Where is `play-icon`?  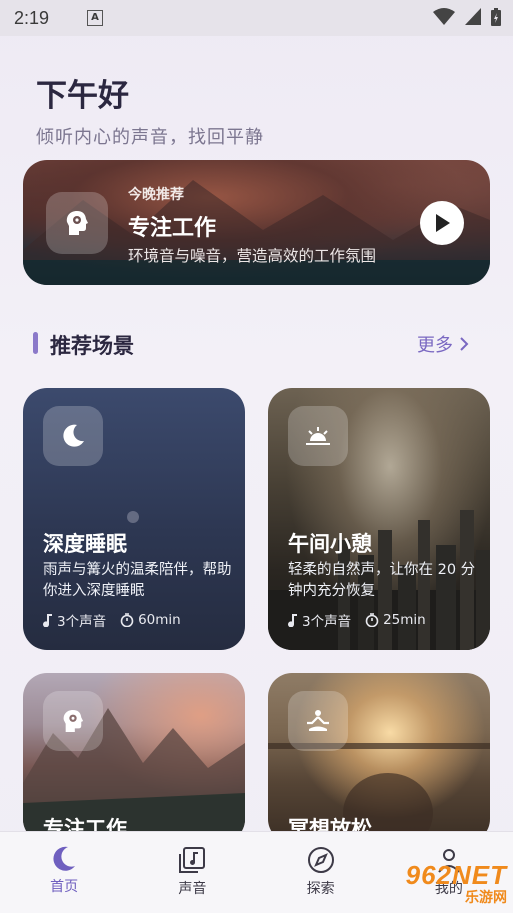 play-icon is located at coordinates (443, 223).